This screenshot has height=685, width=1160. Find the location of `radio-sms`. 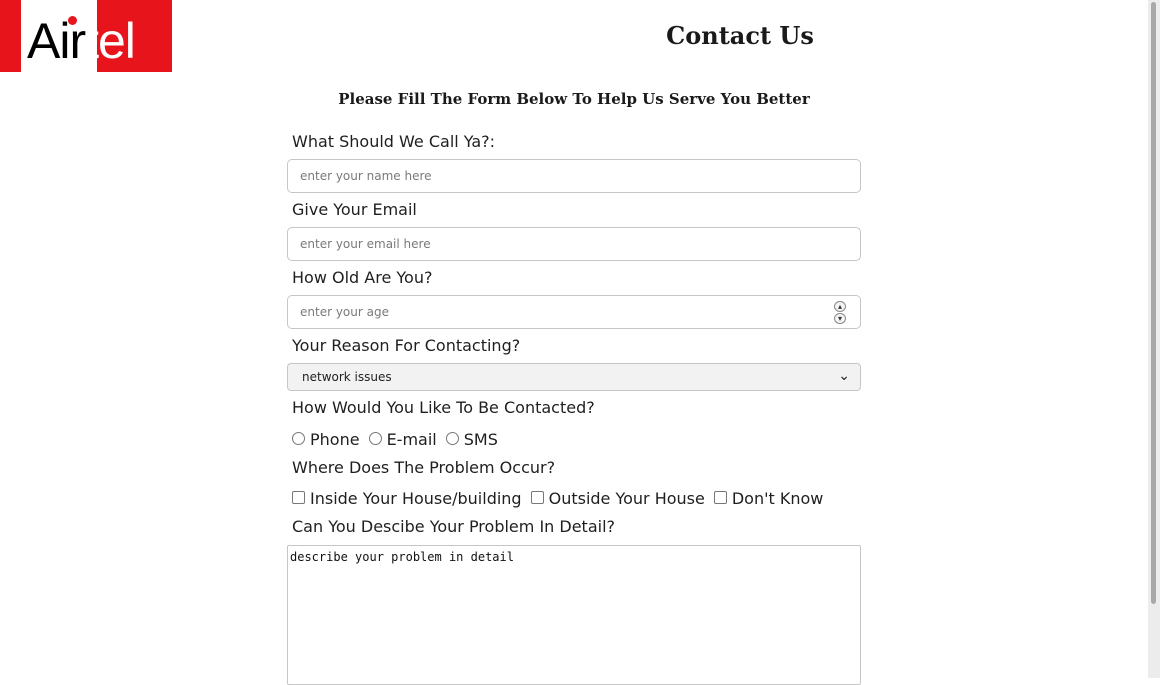

radio-sms is located at coordinates (452, 438).